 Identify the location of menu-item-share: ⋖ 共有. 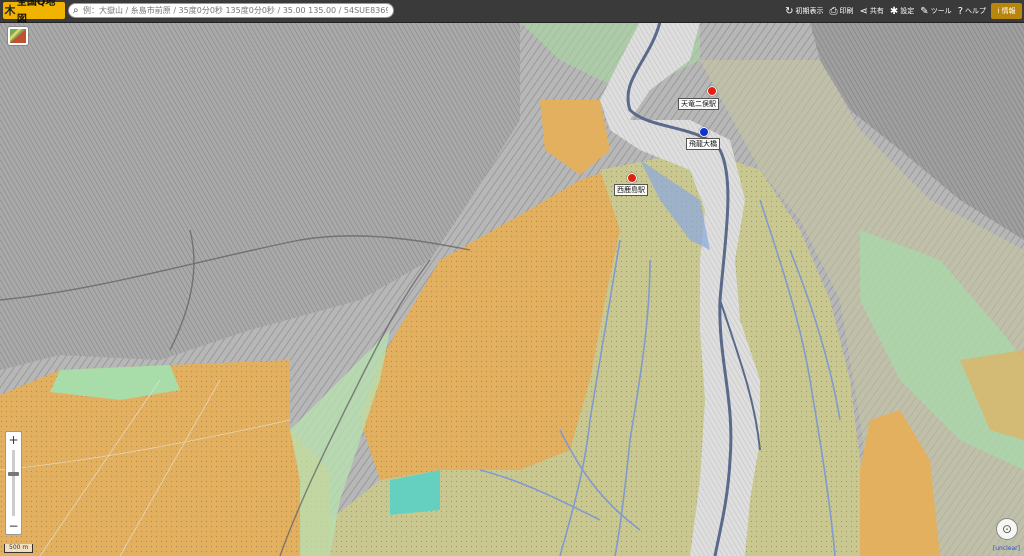
(872, 11).